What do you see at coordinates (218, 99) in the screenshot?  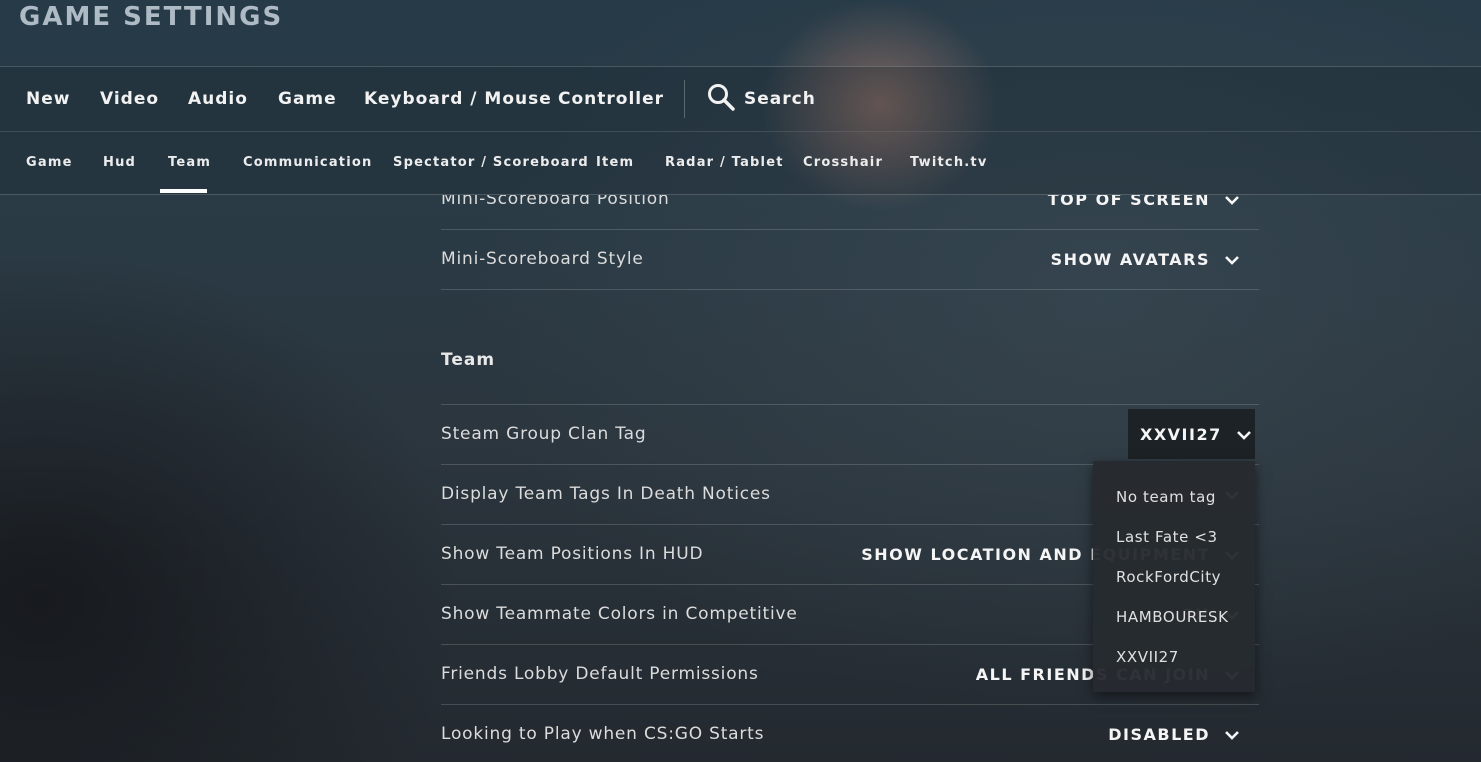 I see `tab-audio: Audio` at bounding box center [218, 99].